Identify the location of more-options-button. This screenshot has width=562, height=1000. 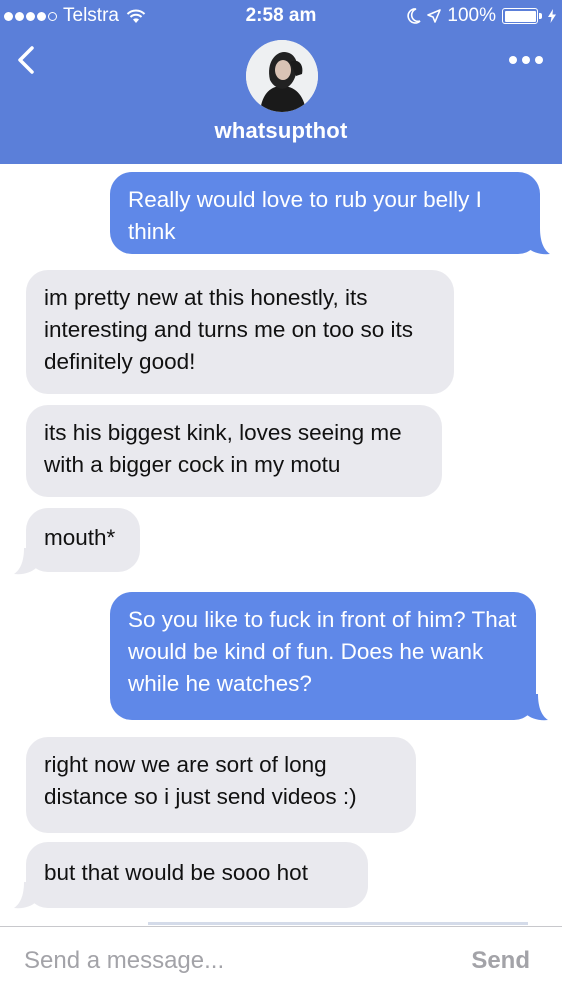
(526, 60).